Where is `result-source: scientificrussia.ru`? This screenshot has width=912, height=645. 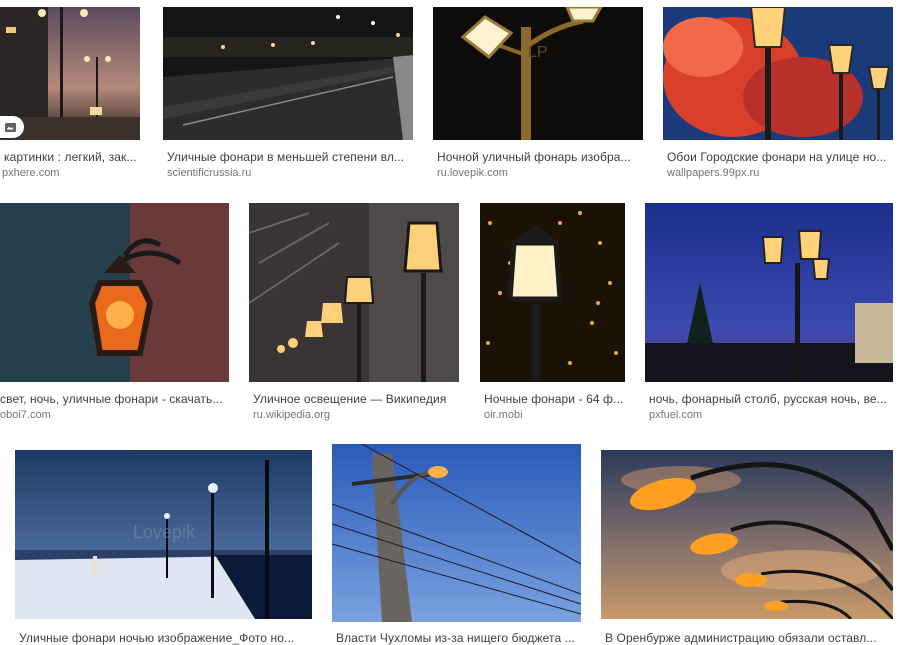 result-source: scientificrussia.ru is located at coordinates (290, 173).